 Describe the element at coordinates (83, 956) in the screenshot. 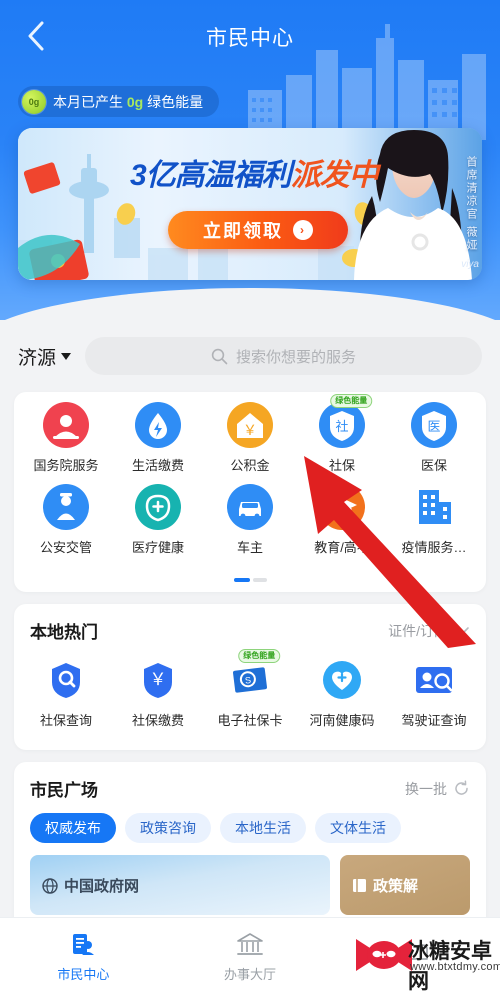

I see `nav-item-citizen-center: 市民中心` at that location.